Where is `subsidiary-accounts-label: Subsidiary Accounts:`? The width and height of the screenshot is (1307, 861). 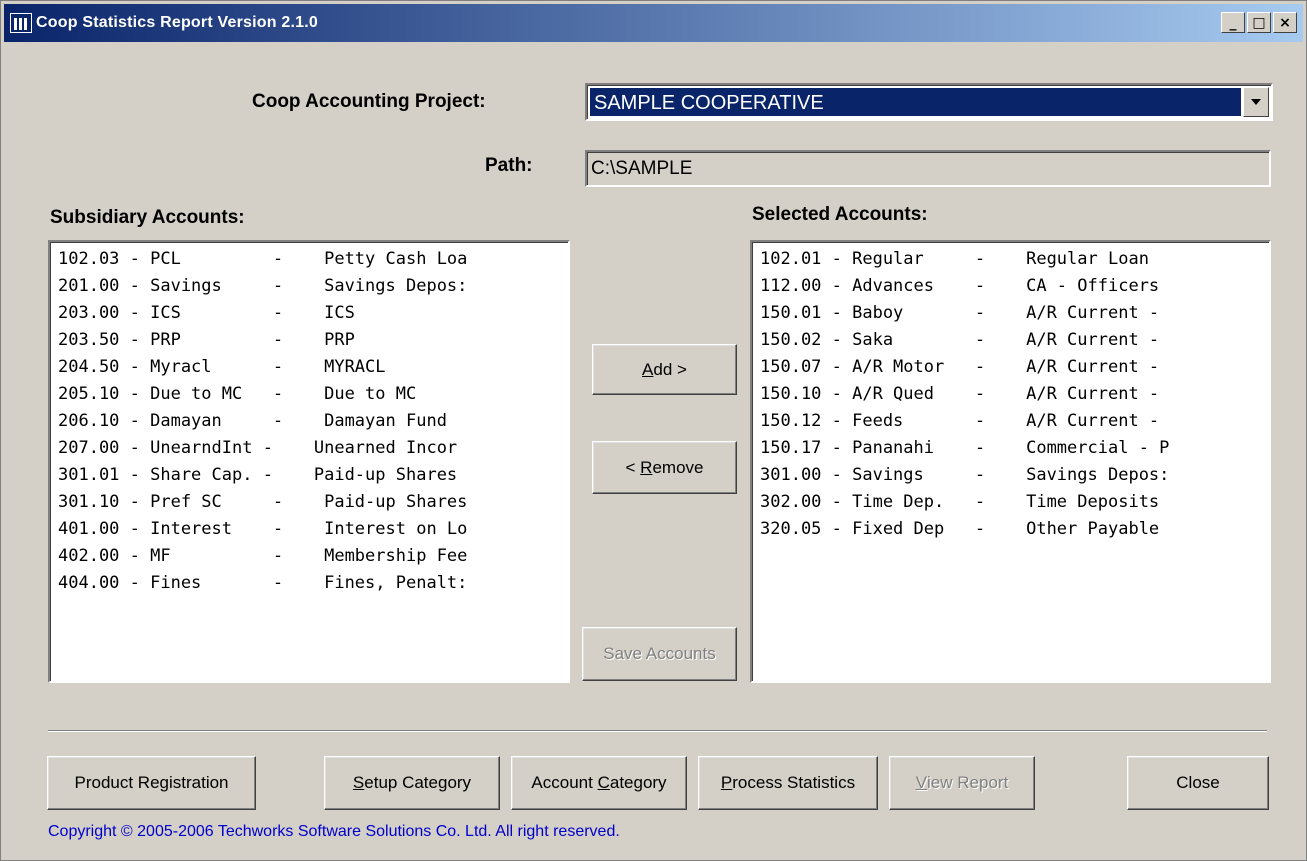 subsidiary-accounts-label: Subsidiary Accounts: is located at coordinates (147, 217).